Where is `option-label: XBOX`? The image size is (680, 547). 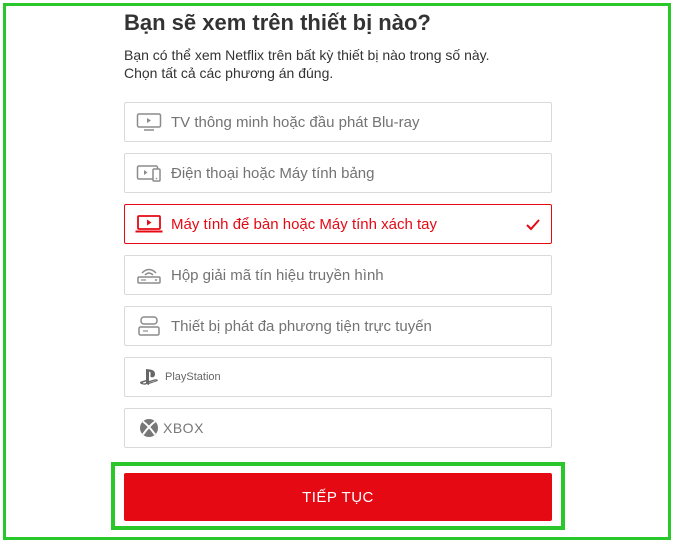
option-label: XBOX is located at coordinates (183, 428).